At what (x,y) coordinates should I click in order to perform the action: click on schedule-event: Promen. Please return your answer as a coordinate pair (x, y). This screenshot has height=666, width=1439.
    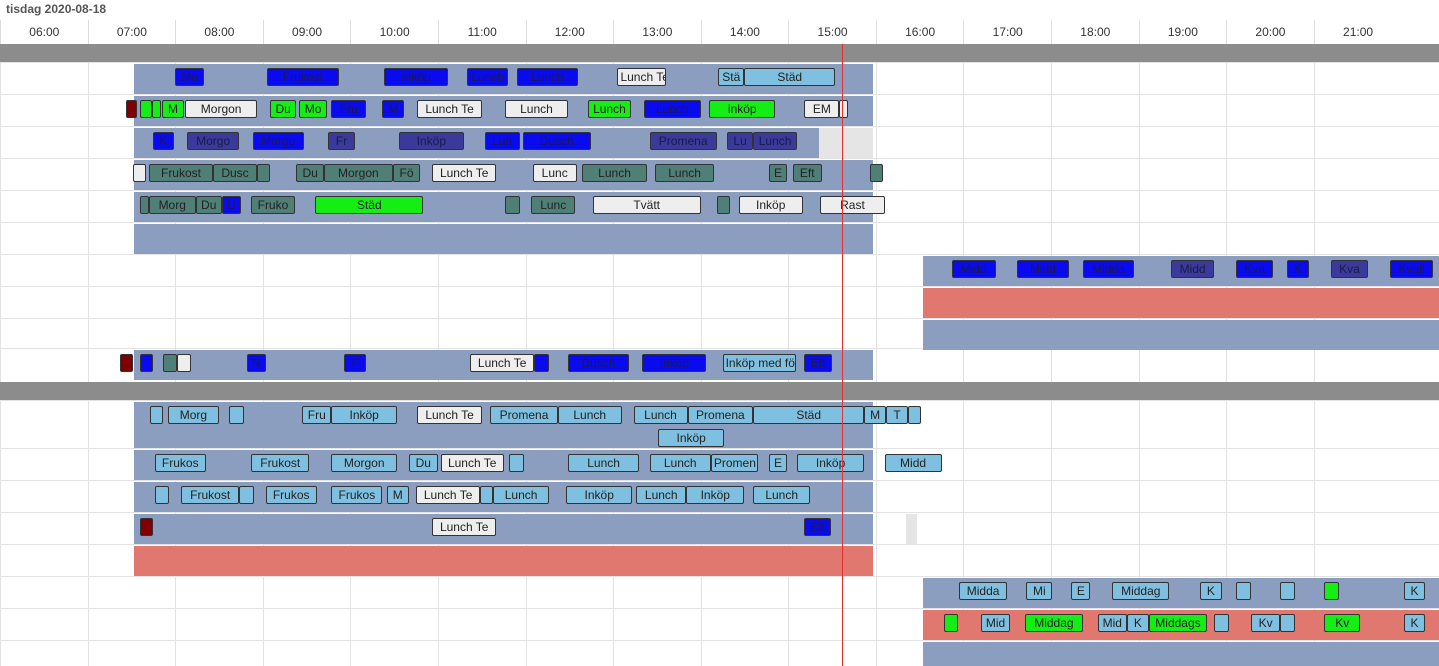
    Looking at the image, I should click on (734, 463).